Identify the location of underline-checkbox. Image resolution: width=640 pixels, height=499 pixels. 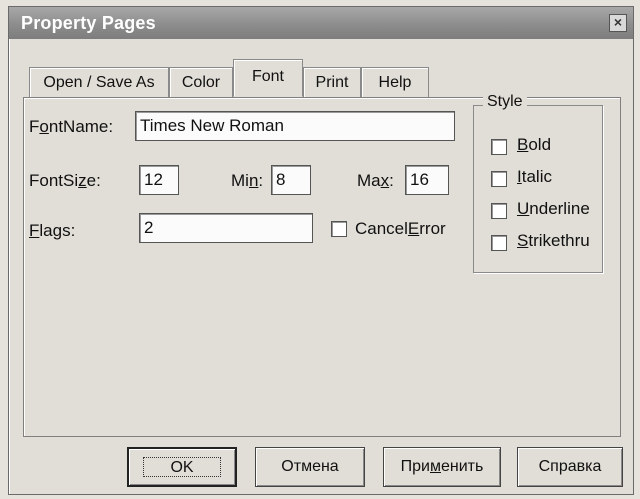
(499, 211).